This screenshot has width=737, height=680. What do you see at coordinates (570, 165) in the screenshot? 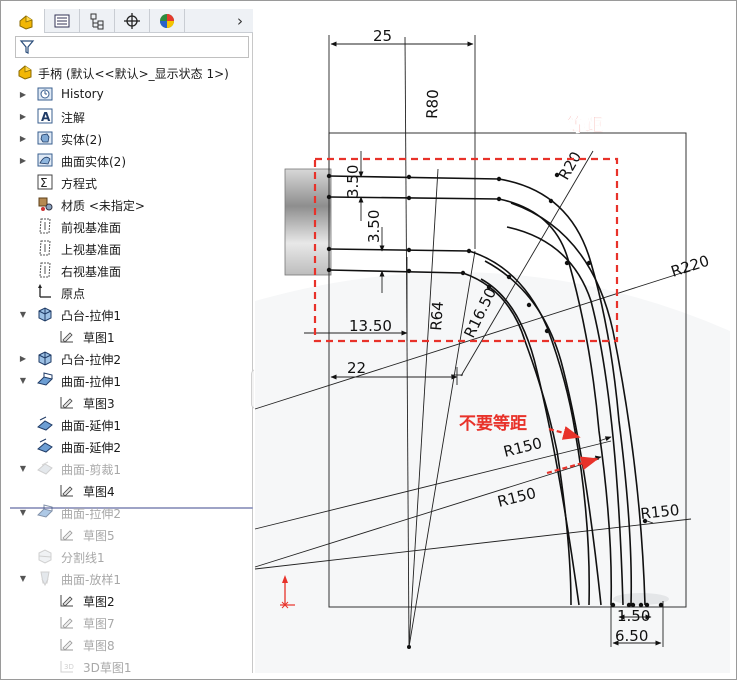
I see `dim-r20: R20` at bounding box center [570, 165].